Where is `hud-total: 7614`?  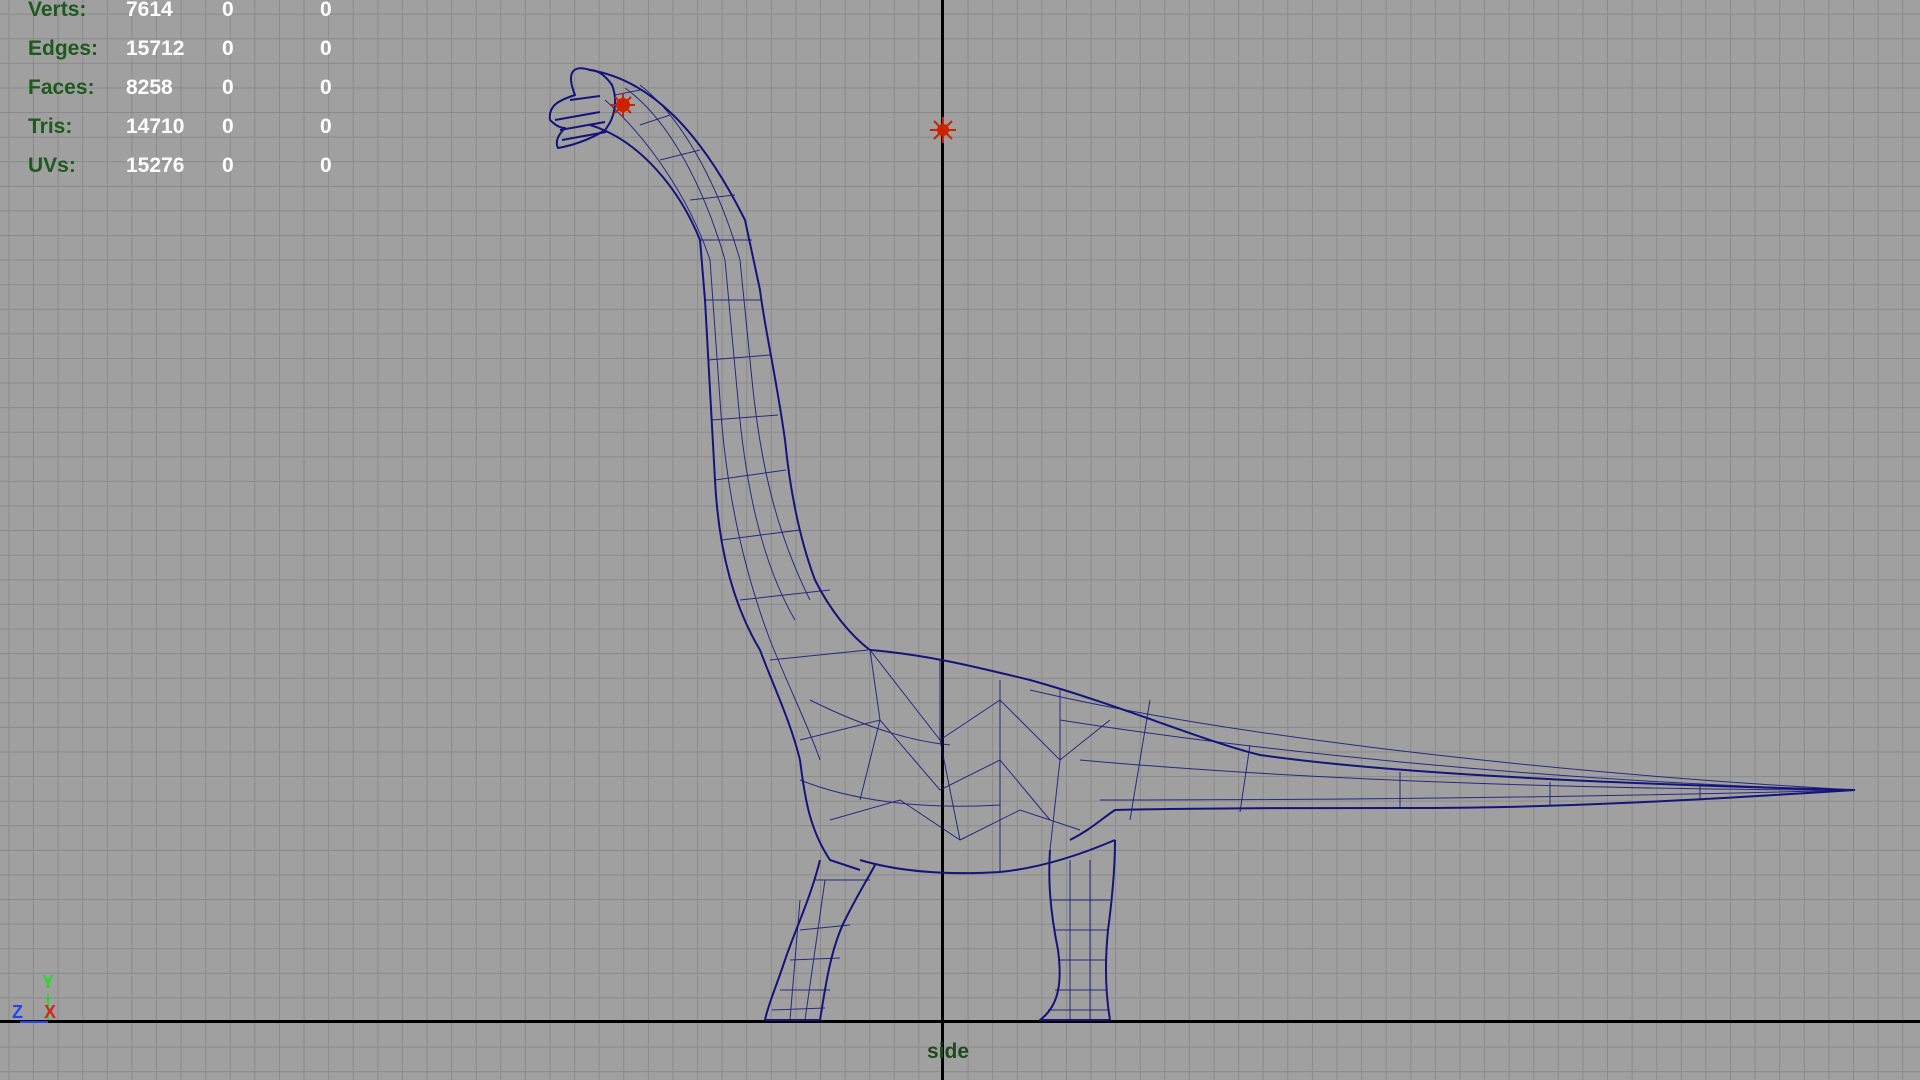 hud-total: 7614 is located at coordinates (149, 10).